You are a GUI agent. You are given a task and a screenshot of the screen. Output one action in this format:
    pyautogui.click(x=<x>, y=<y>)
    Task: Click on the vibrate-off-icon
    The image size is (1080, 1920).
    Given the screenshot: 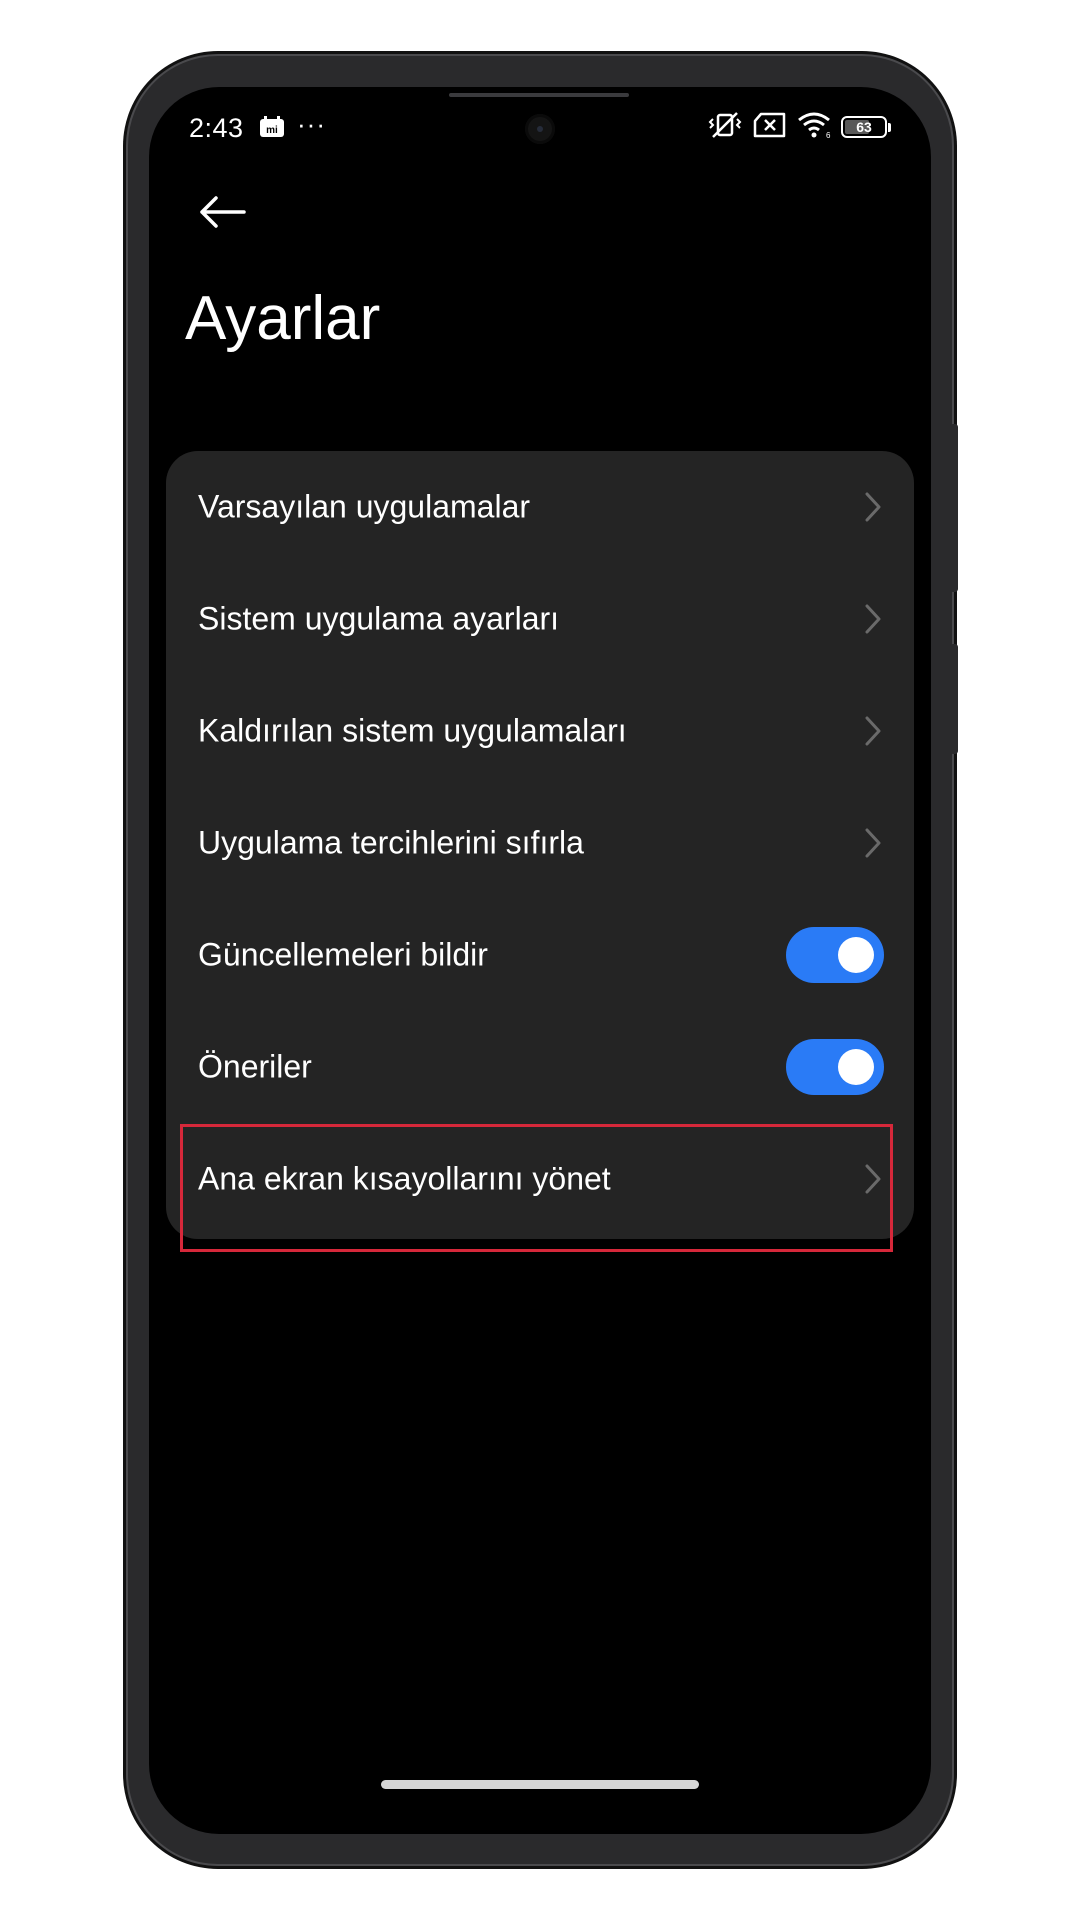 What is the action you would take?
    pyautogui.click(x=725, y=127)
    